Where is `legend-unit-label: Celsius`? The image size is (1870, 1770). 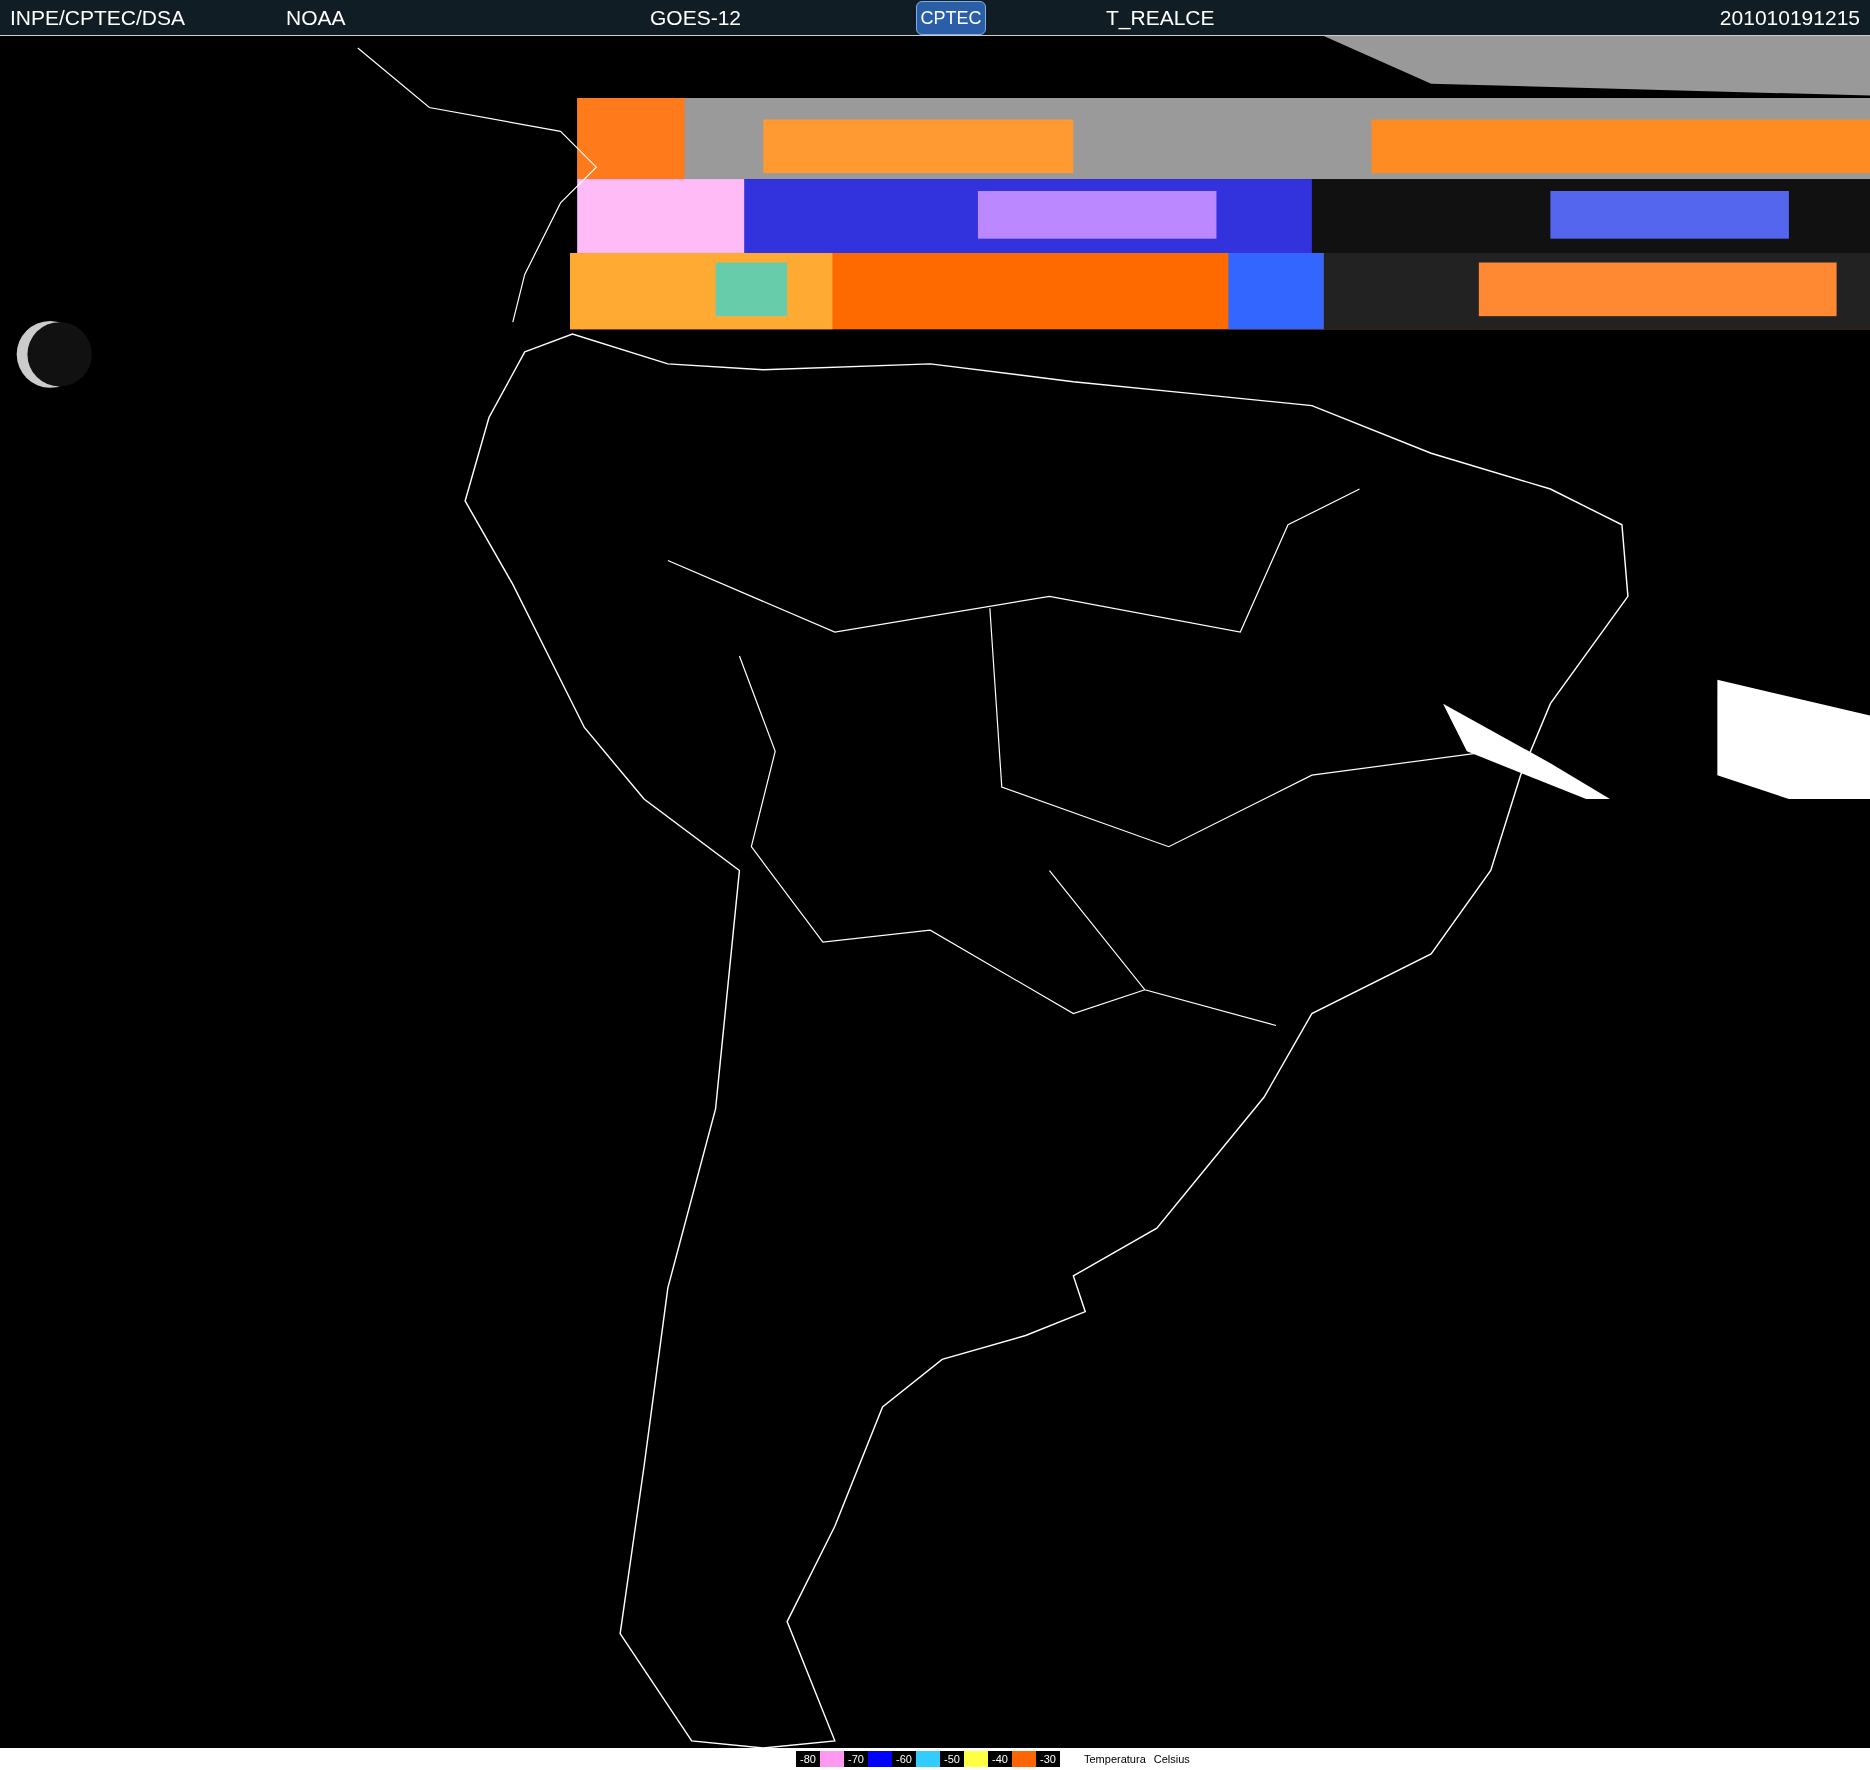
legend-unit-label: Celsius is located at coordinates (1171, 1759).